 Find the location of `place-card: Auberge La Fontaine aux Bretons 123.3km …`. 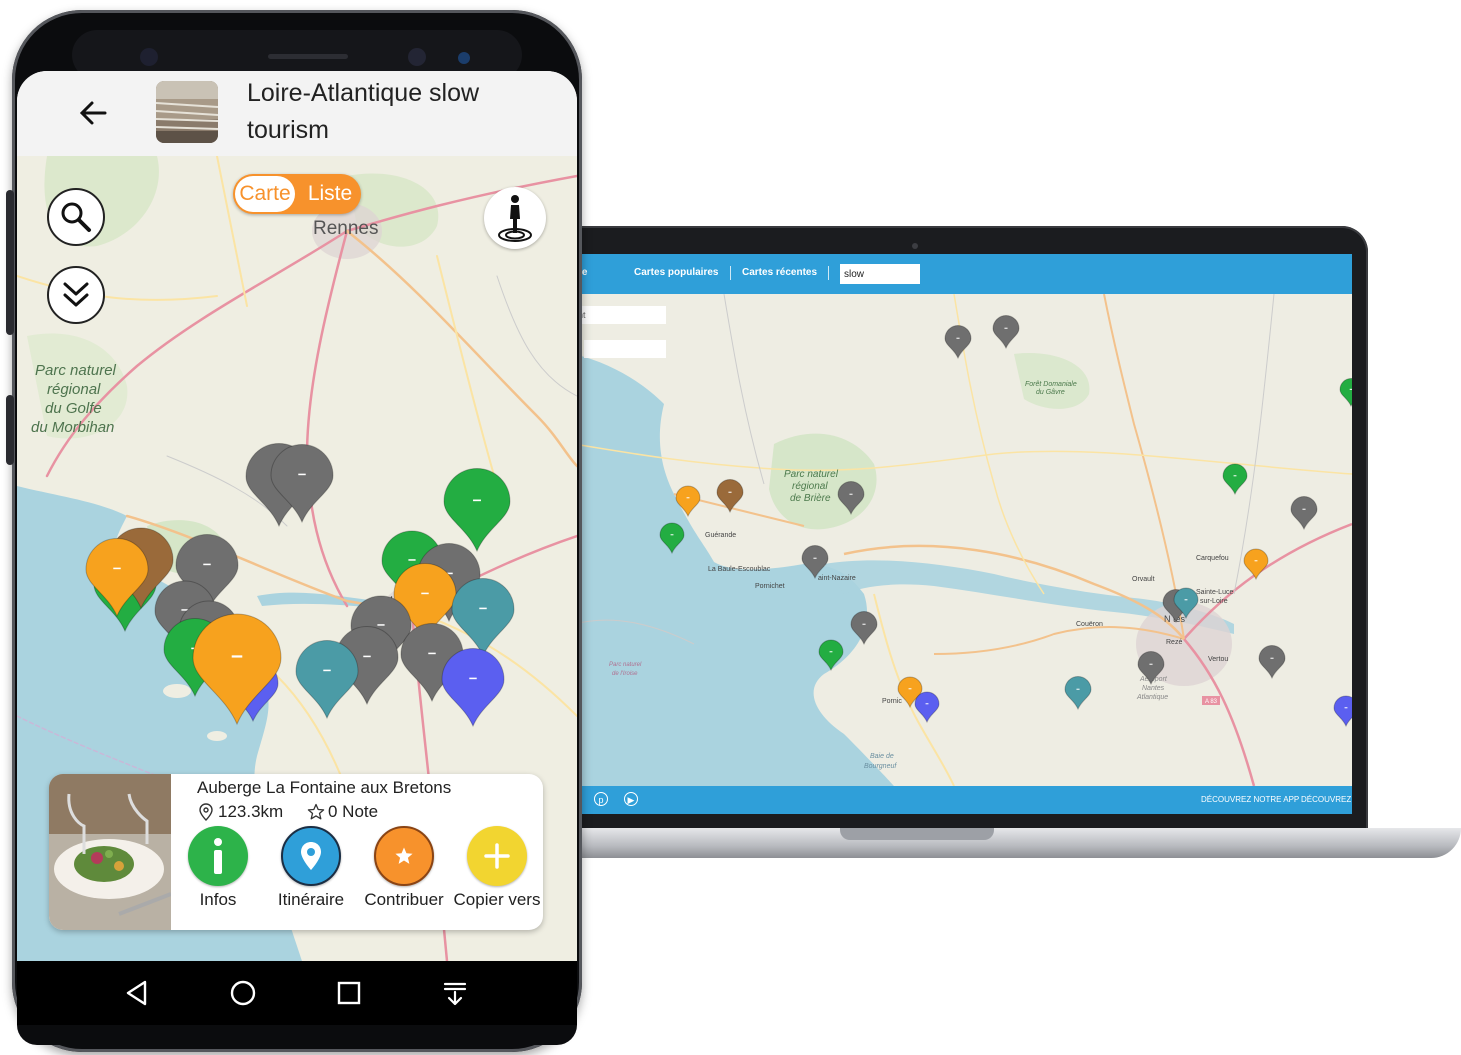

place-card: Auberge La Fontaine aux Bretons 123.3km … is located at coordinates (296, 852).